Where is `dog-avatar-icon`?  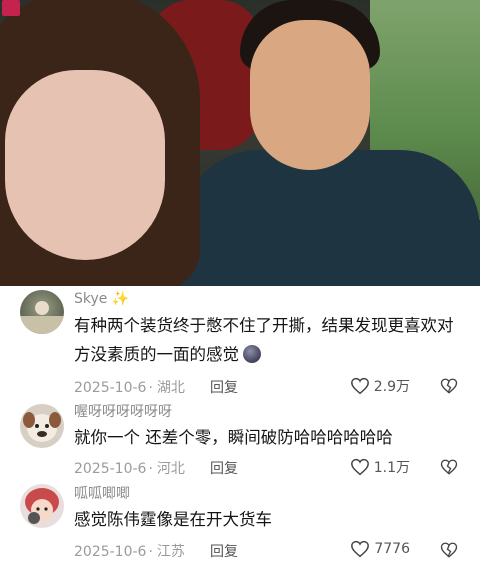 dog-avatar-icon is located at coordinates (42, 427).